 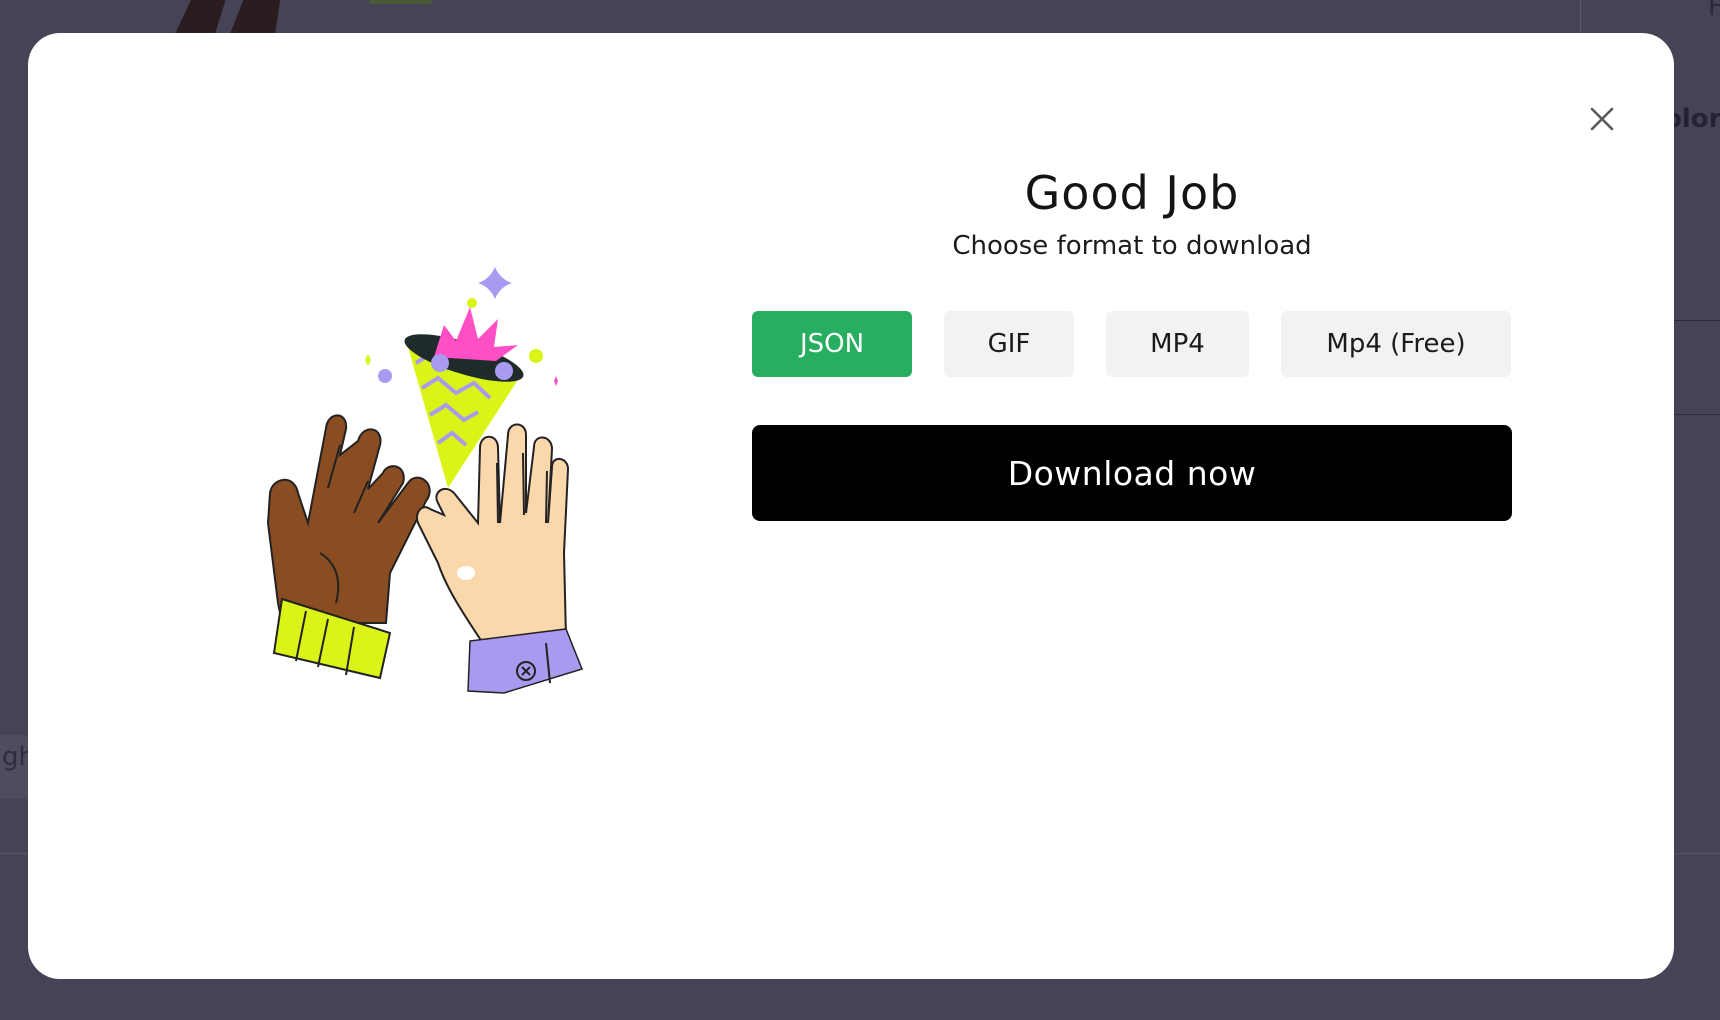 I want to click on high-five-illustration, so click(x=424, y=480).